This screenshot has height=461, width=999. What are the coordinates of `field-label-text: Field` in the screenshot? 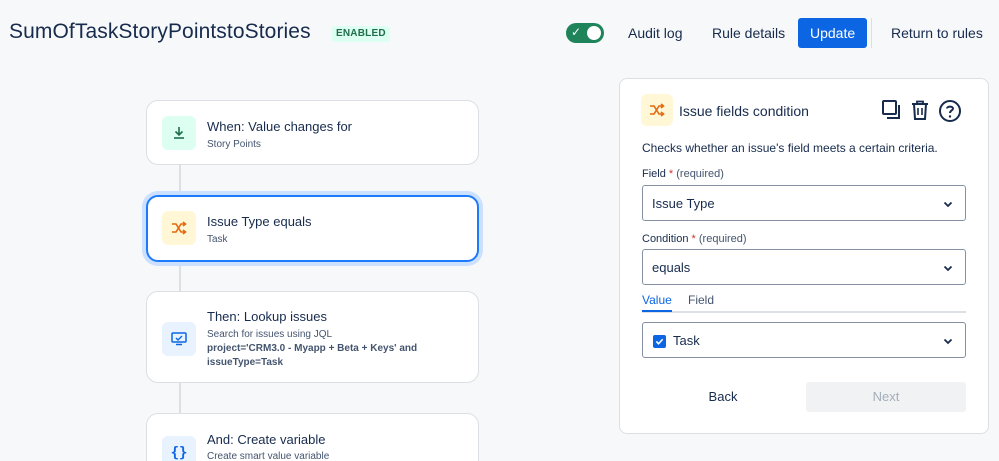 It's located at (654, 174).